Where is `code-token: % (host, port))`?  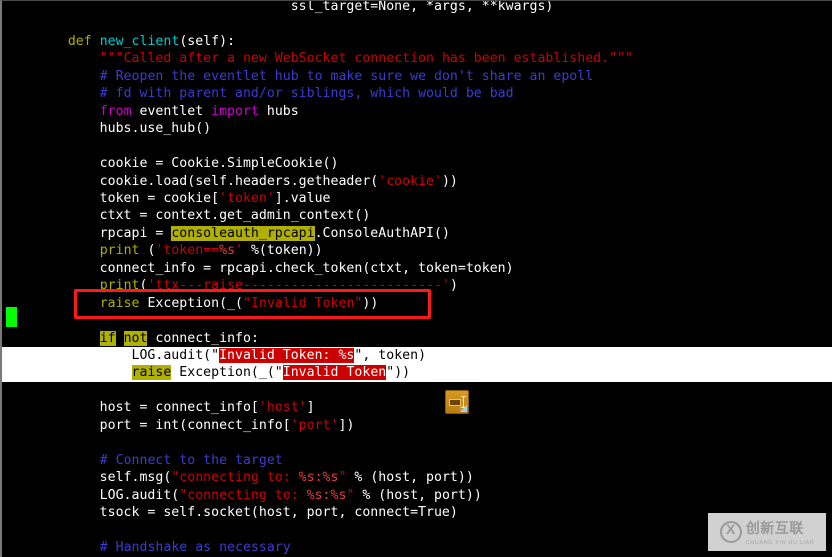 code-token: % (host, port)) is located at coordinates (418, 495).